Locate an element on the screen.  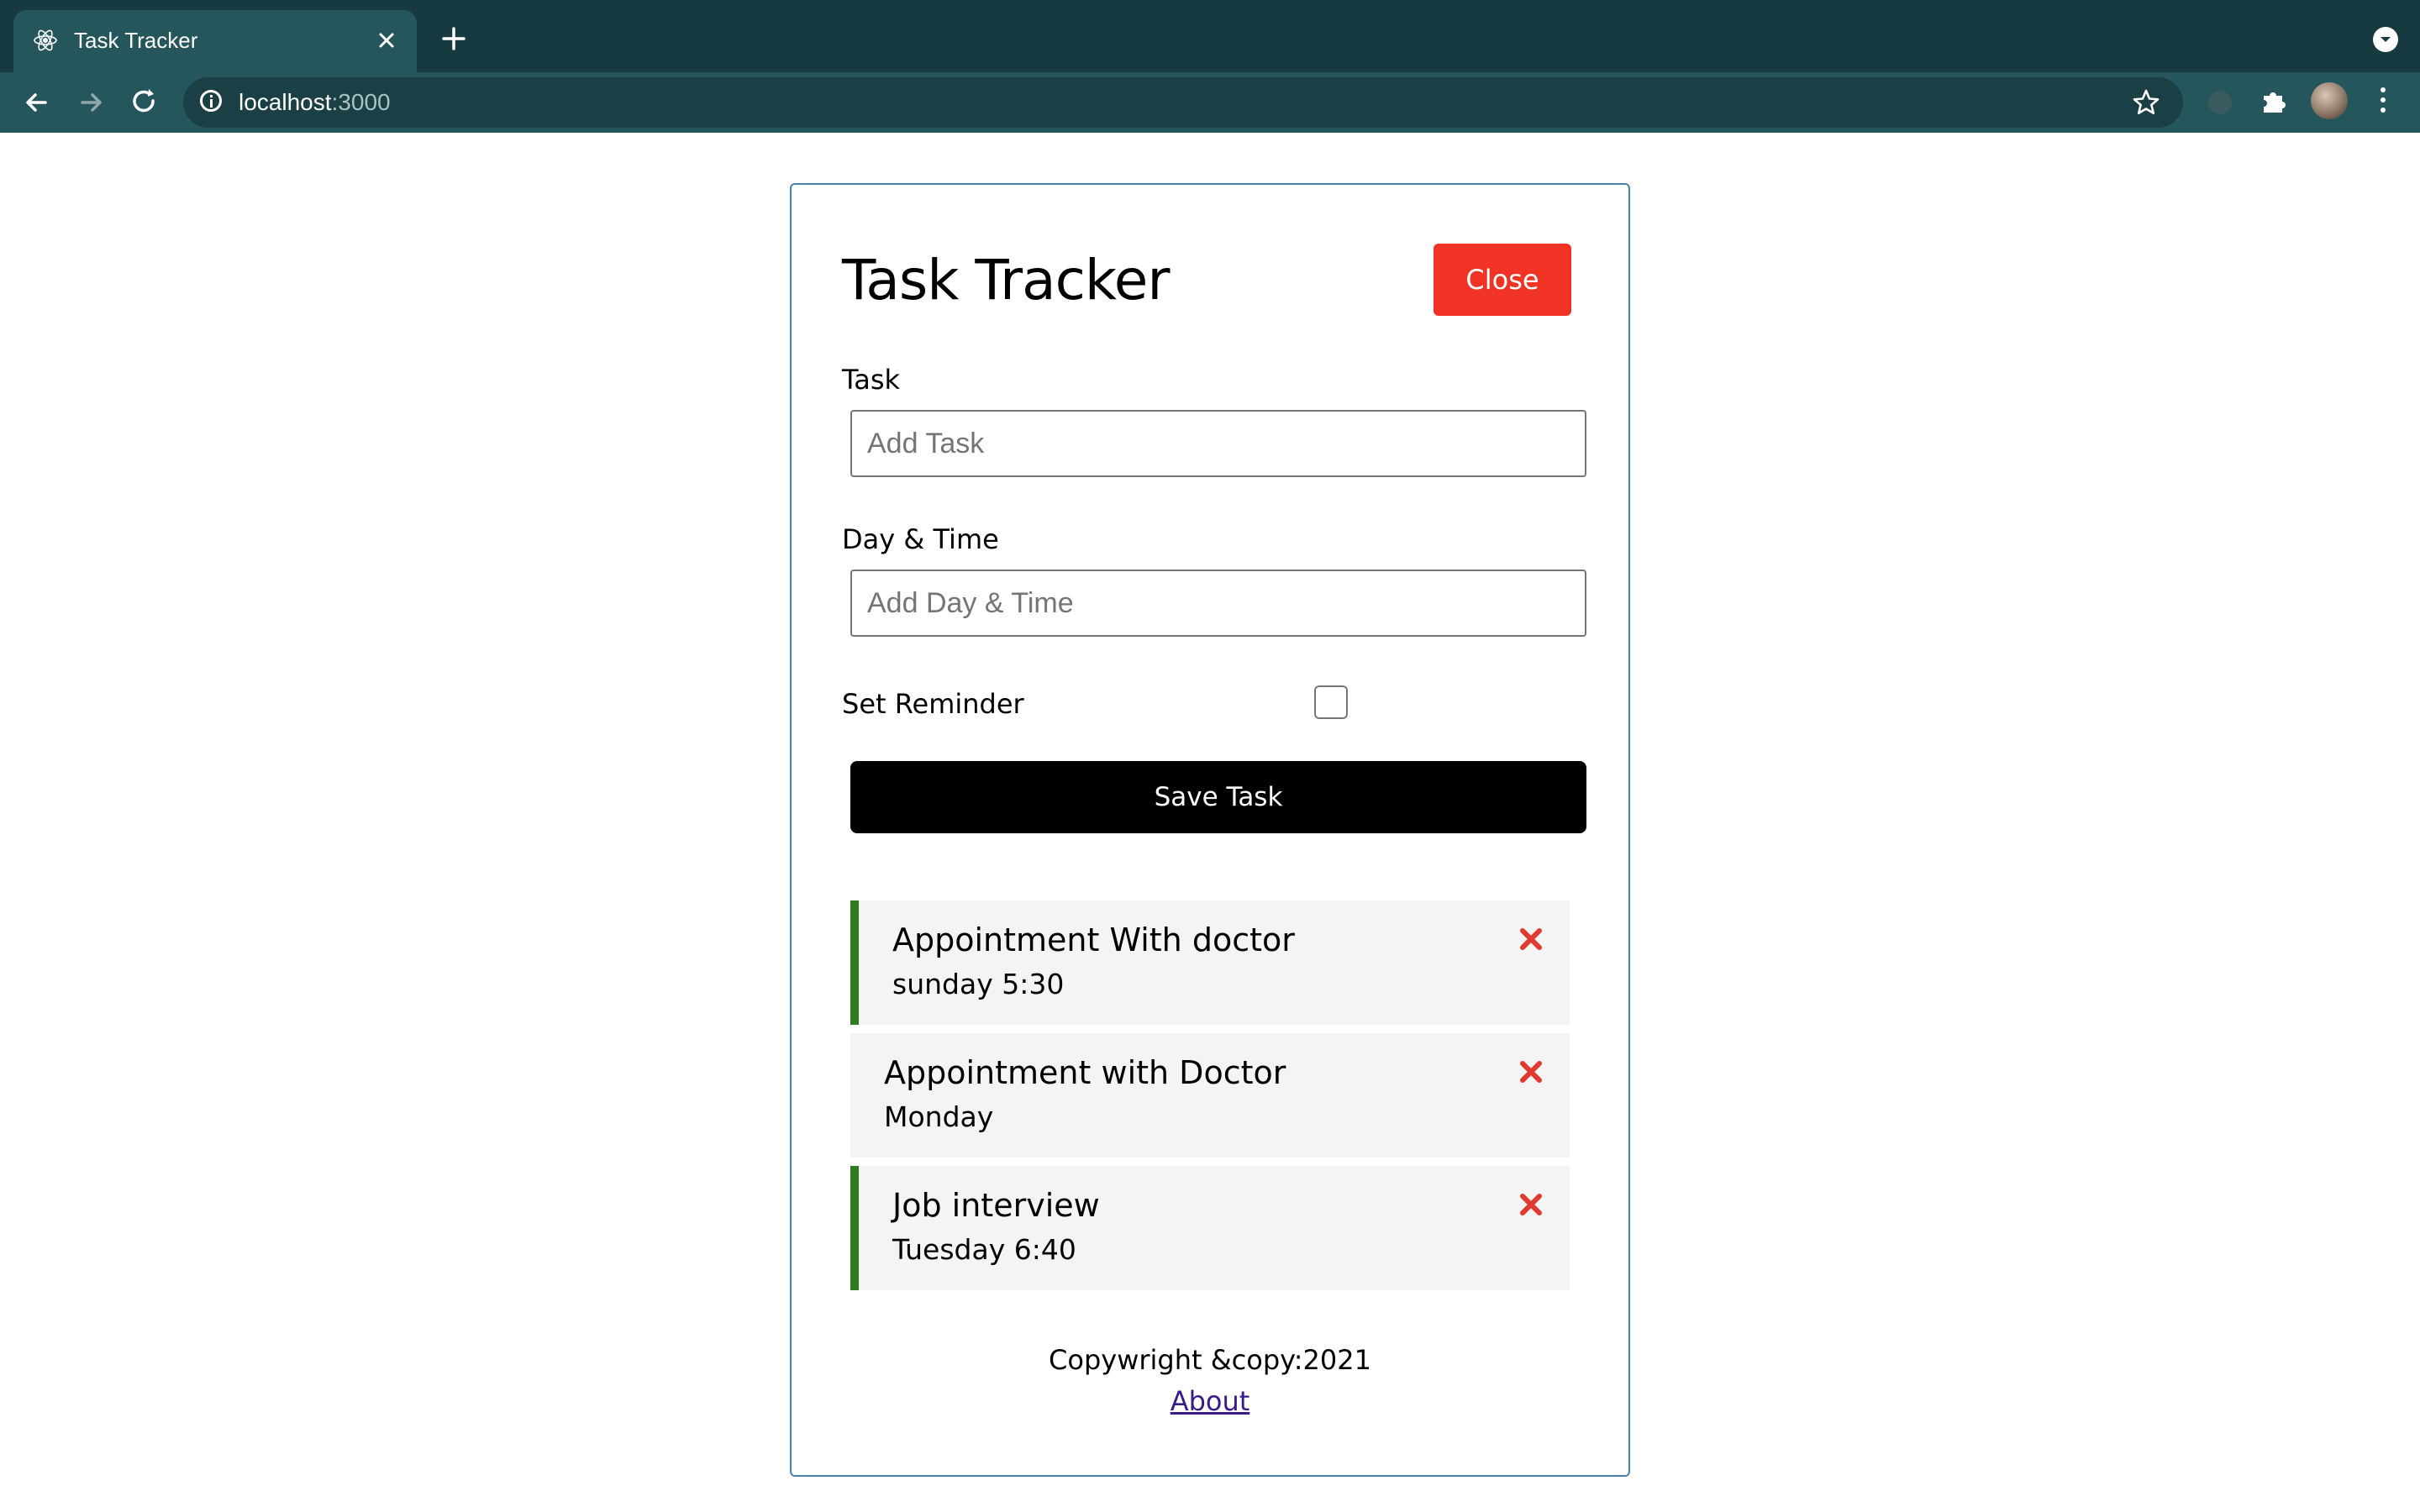
task-item: Job interview Tuesday 6:40 is located at coordinates (1210, 1228).